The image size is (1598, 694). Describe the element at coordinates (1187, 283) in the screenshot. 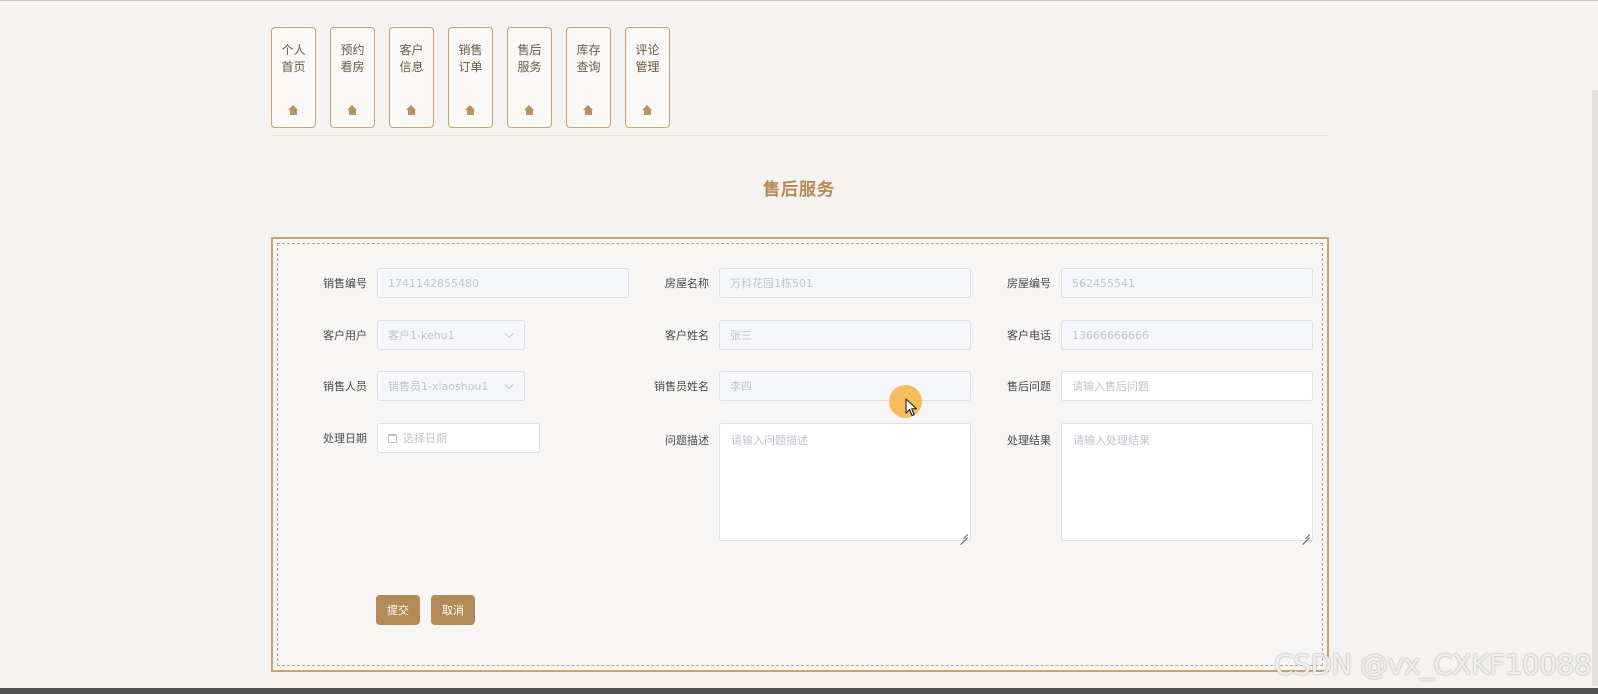

I see `house-no-input: 562455541` at that location.